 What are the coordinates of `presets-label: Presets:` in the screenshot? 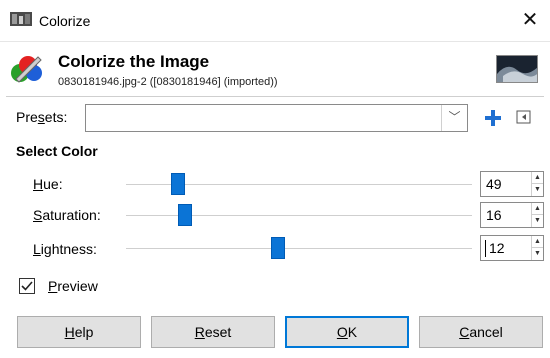 It's located at (42, 117).